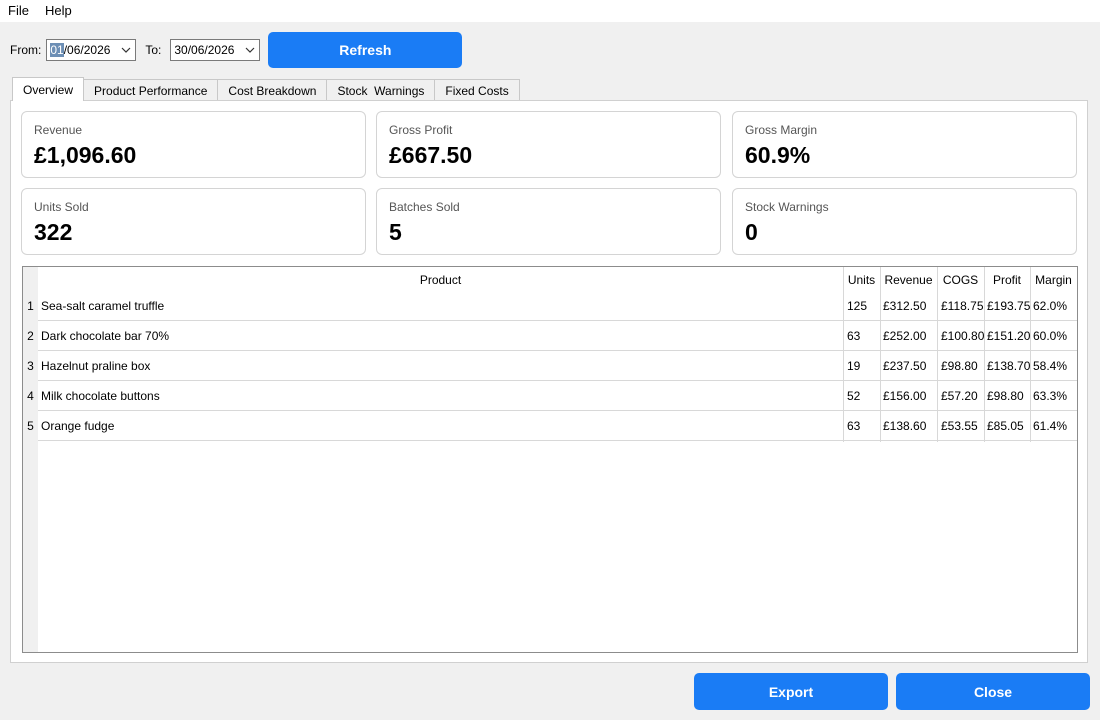 Image resolution: width=1100 pixels, height=720 pixels. What do you see at coordinates (1055, 306) in the screenshot?
I see `cell-margin: 62.0%` at bounding box center [1055, 306].